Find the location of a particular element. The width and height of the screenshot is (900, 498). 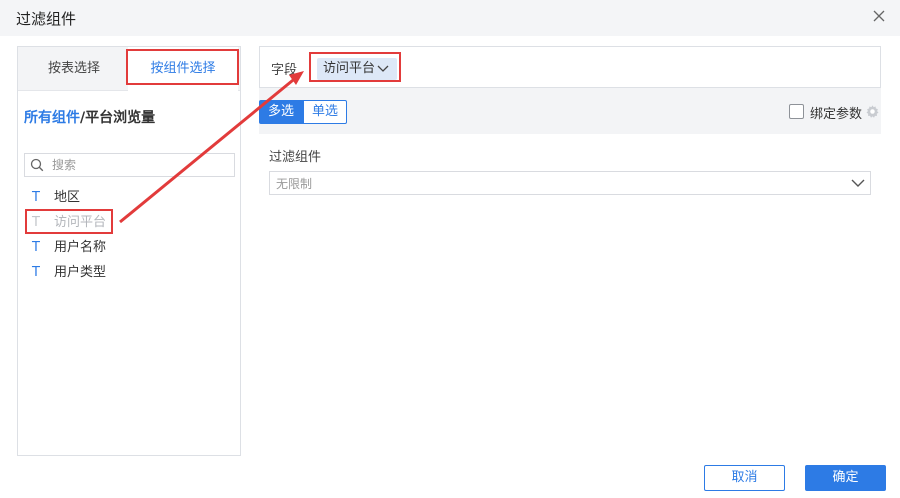

cancel-button: 取消 is located at coordinates (744, 478).